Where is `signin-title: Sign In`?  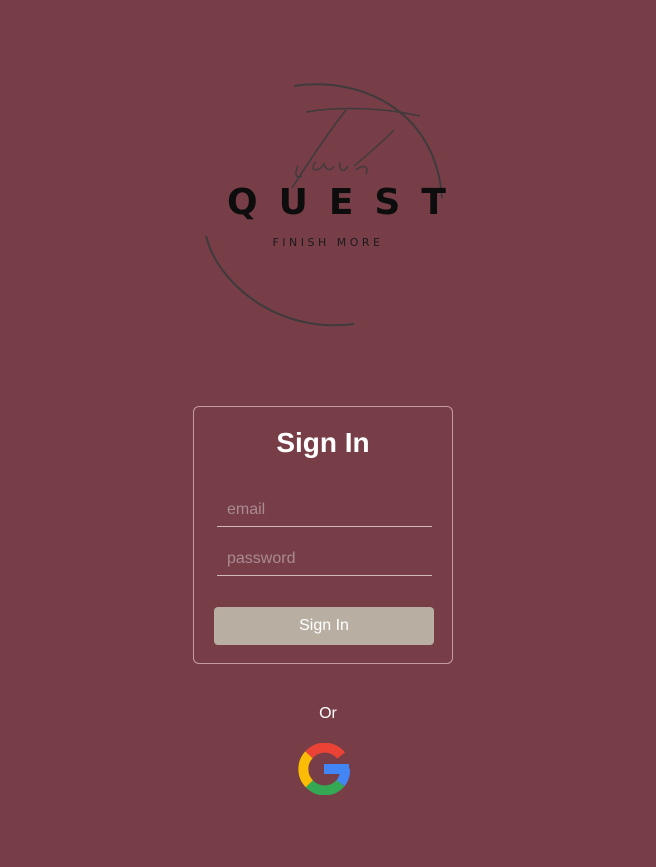
signin-title: Sign In is located at coordinates (323, 442).